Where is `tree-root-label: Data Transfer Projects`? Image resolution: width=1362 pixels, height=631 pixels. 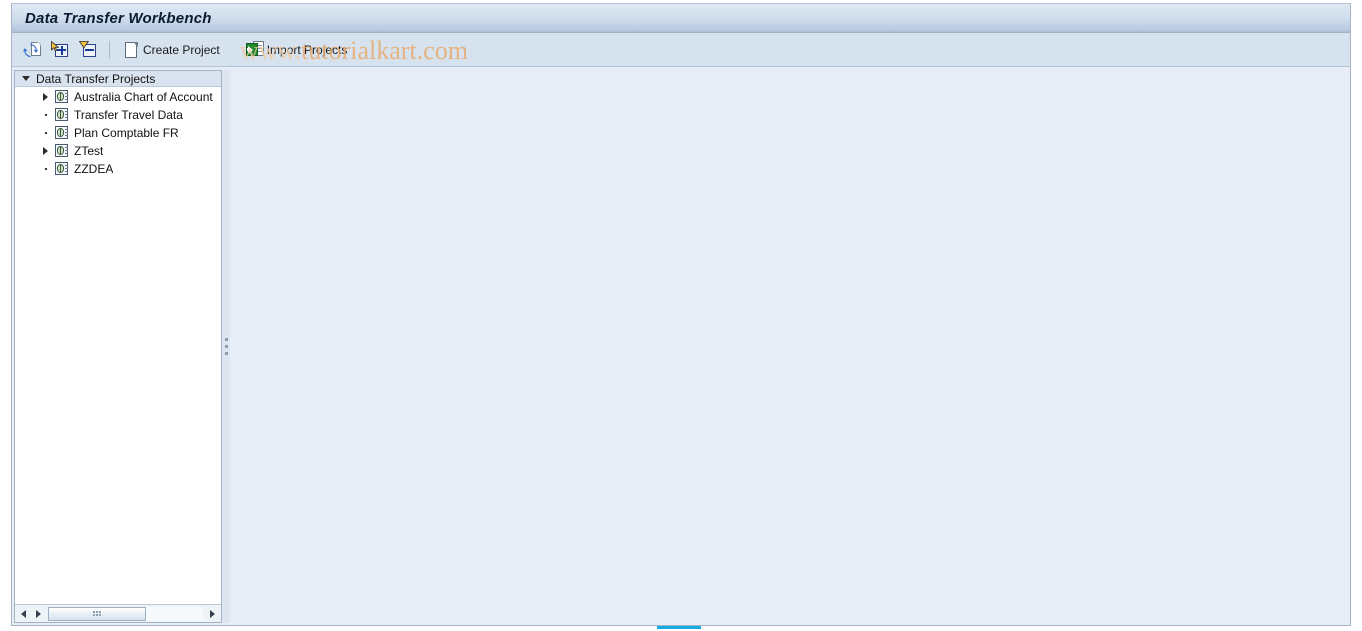 tree-root-label: Data Transfer Projects is located at coordinates (96, 78).